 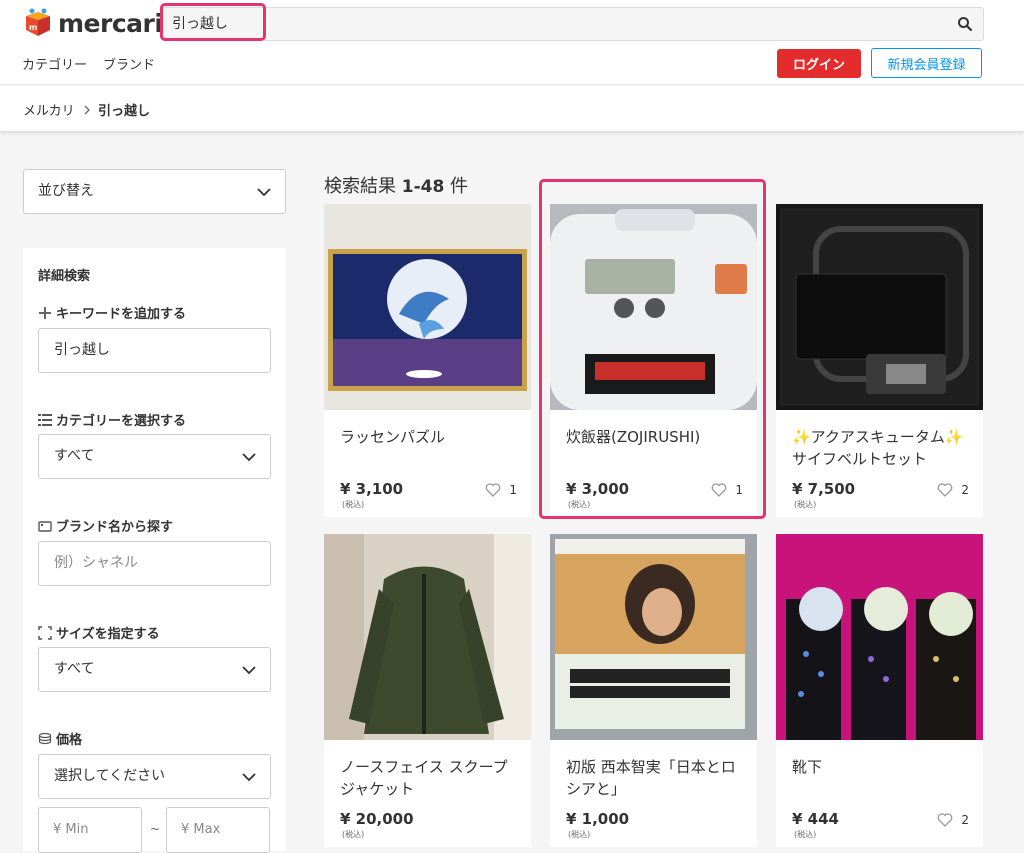 I want to click on item-price: ¥ 1,000, so click(x=598, y=819).